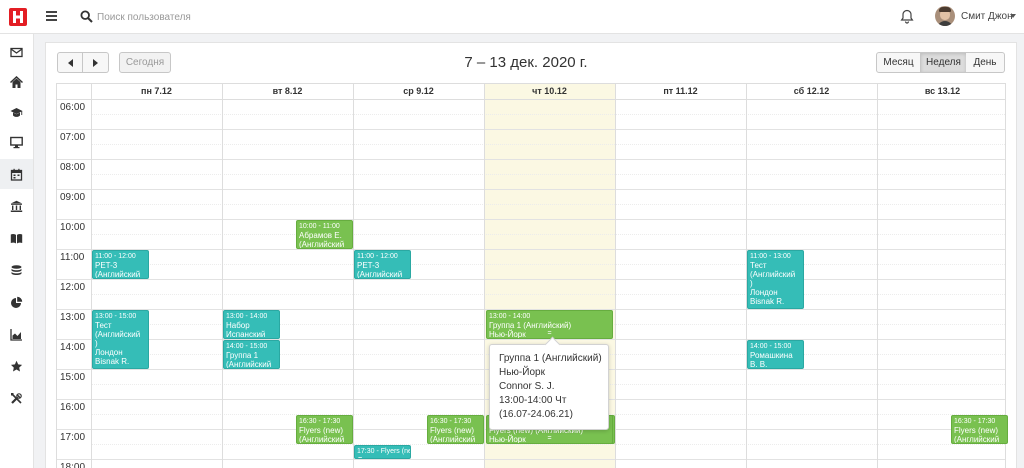 This screenshot has height=468, width=1024. Describe the element at coordinates (759, 364) in the screenshot. I see `event-text: В. В.` at that location.